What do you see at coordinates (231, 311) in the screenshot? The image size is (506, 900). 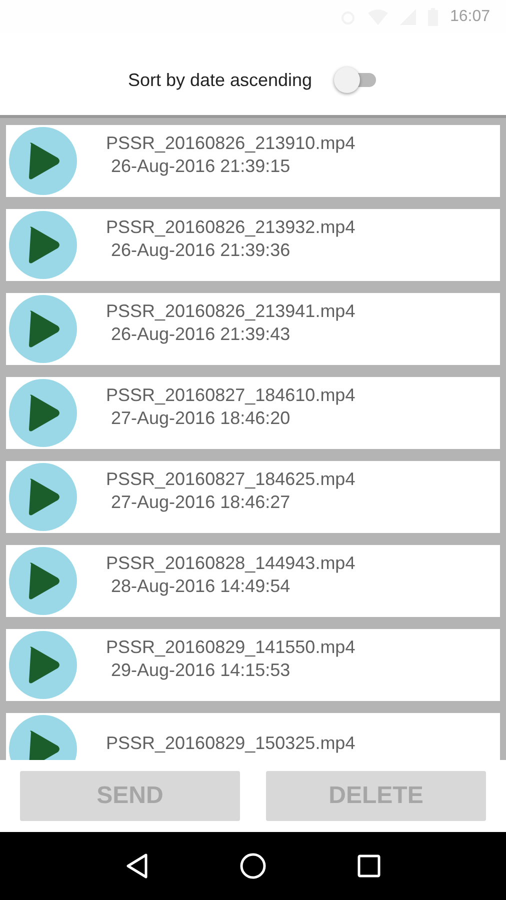 I see `file-name: PSSR_20160826_213941.mp4` at bounding box center [231, 311].